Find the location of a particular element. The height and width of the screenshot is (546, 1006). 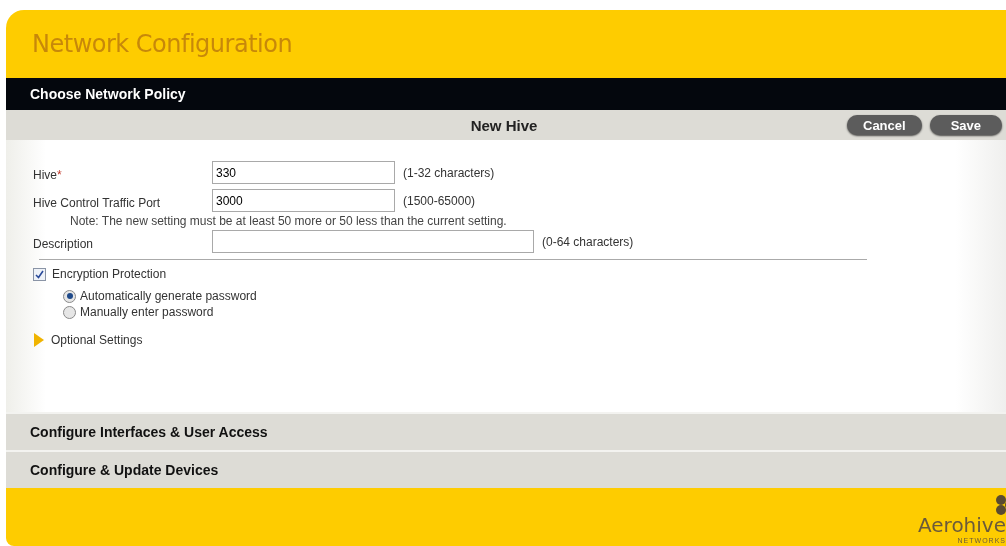

logo-text: Aerohive is located at coordinates (961, 525).